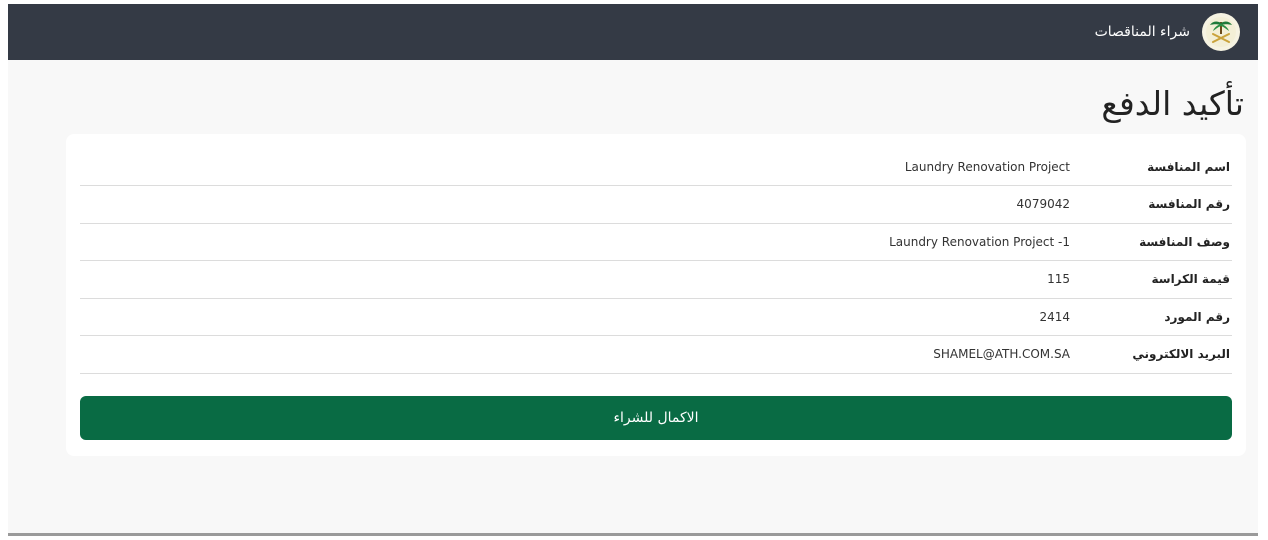  Describe the element at coordinates (1142, 32) in the screenshot. I see `brand-title: شراء المناقصات` at that location.